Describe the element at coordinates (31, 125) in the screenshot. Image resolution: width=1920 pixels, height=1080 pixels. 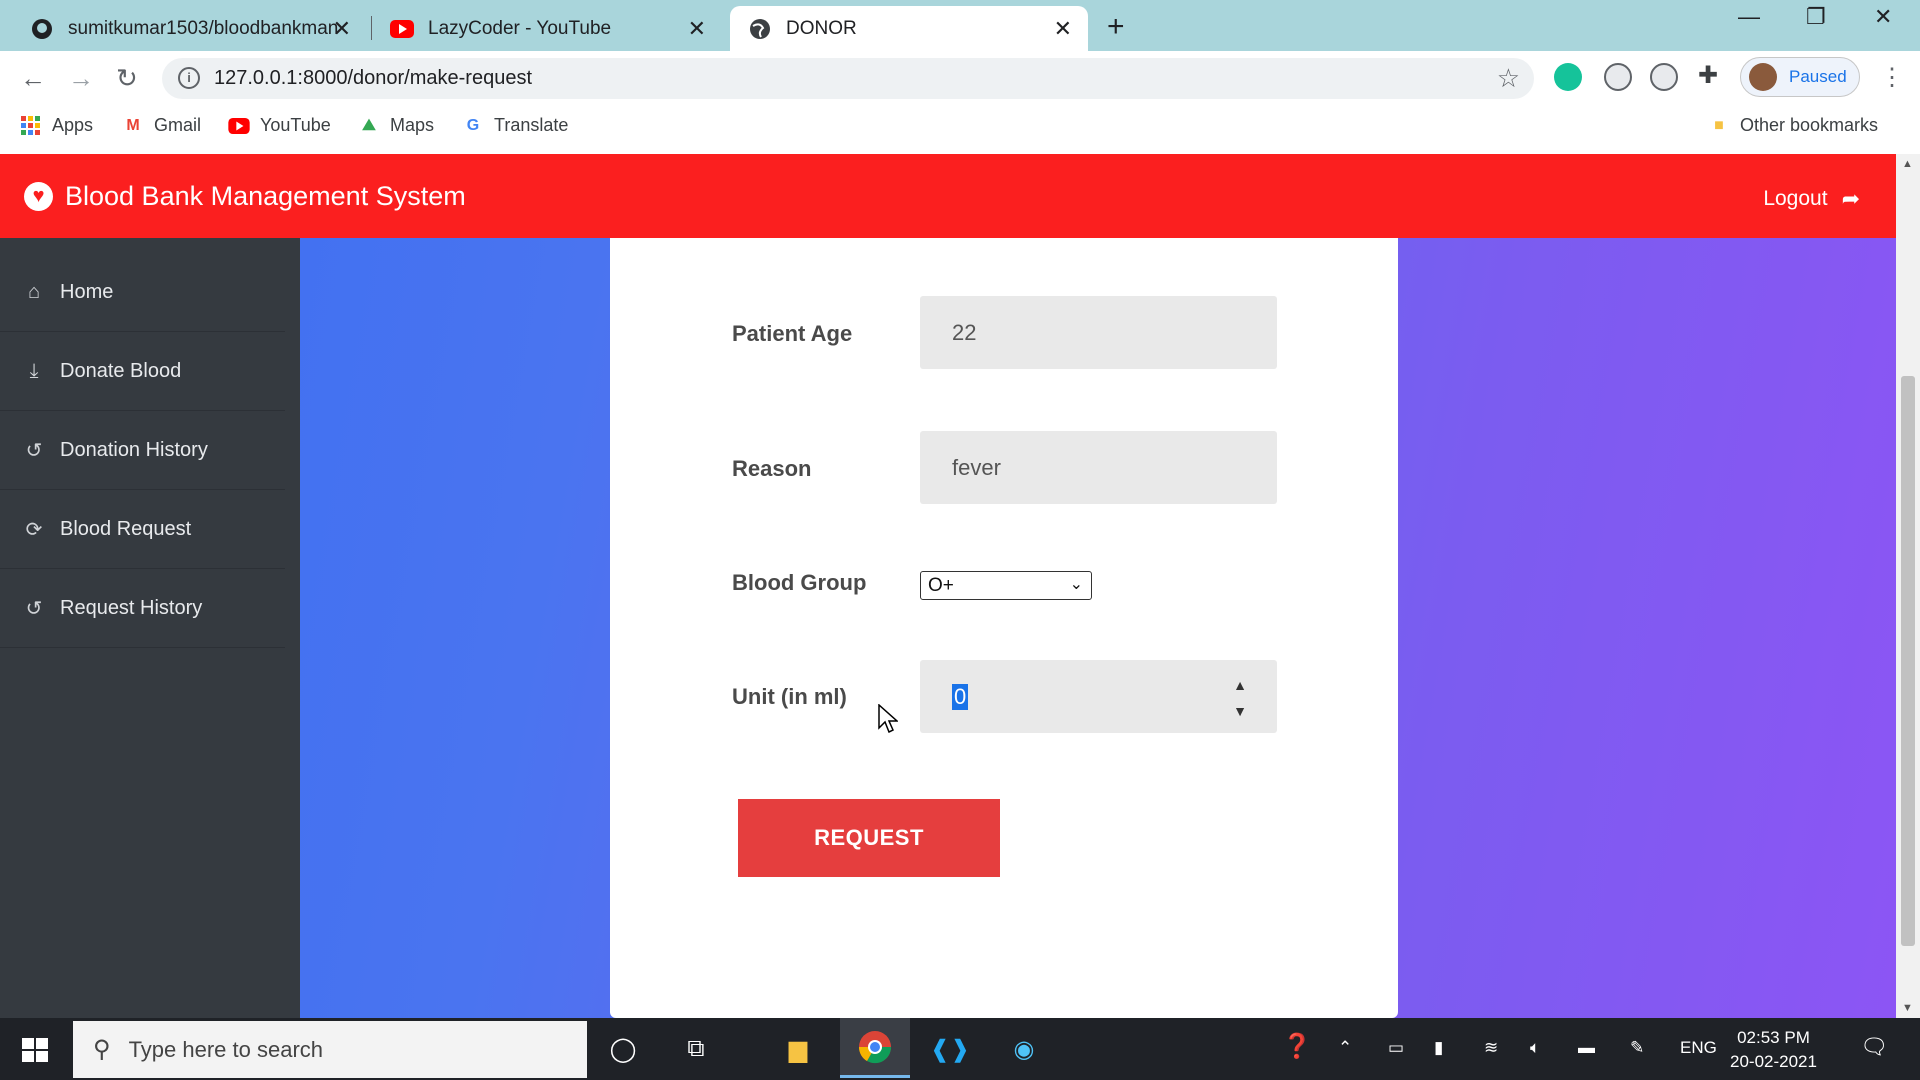
I see `apps-grid-icon` at that location.